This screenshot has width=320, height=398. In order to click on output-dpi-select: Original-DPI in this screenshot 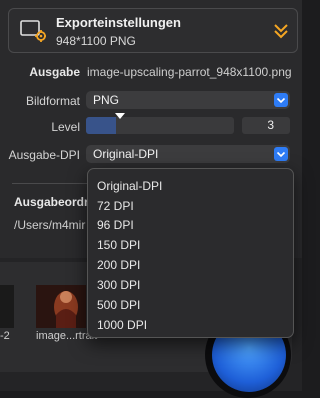, I will do `click(188, 154)`.